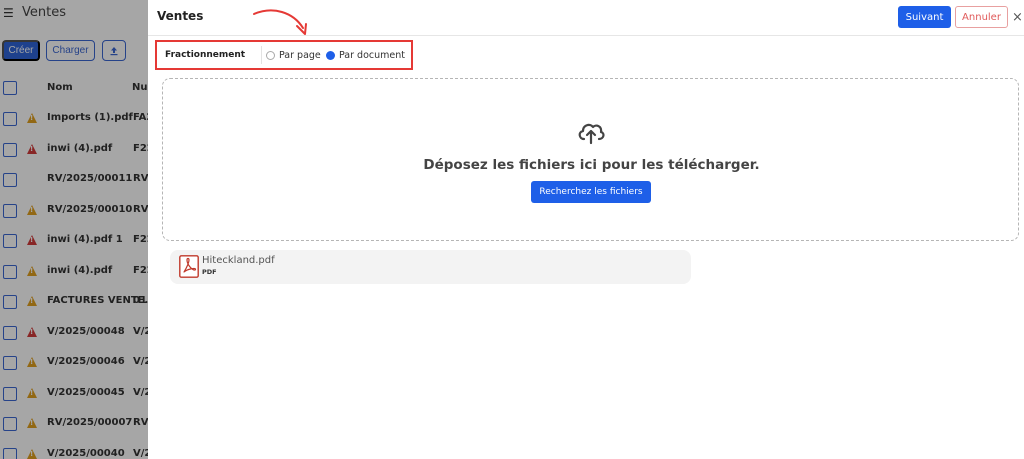 The image size is (1024, 459). I want to click on file-type-label: PDF, so click(209, 272).